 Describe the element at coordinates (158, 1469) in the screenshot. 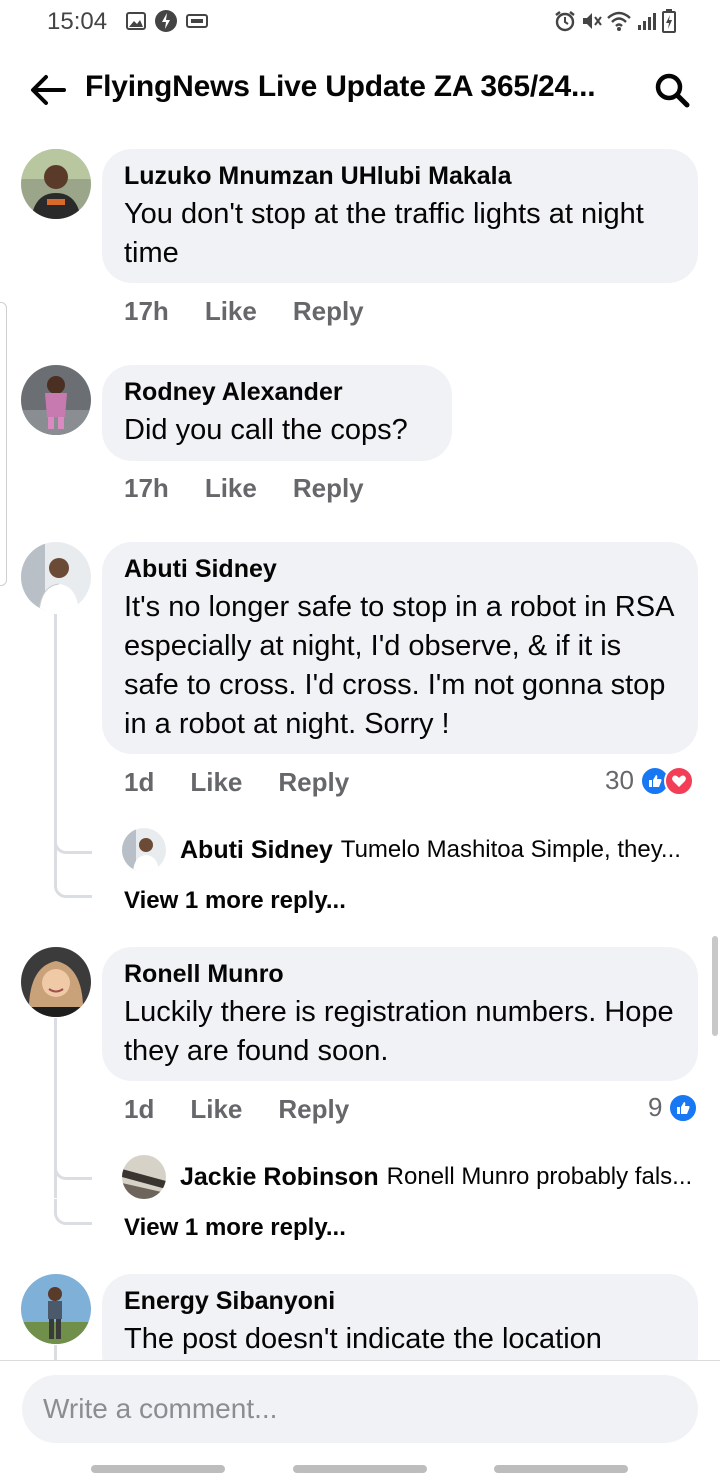

I see `nav-bar-recents` at that location.